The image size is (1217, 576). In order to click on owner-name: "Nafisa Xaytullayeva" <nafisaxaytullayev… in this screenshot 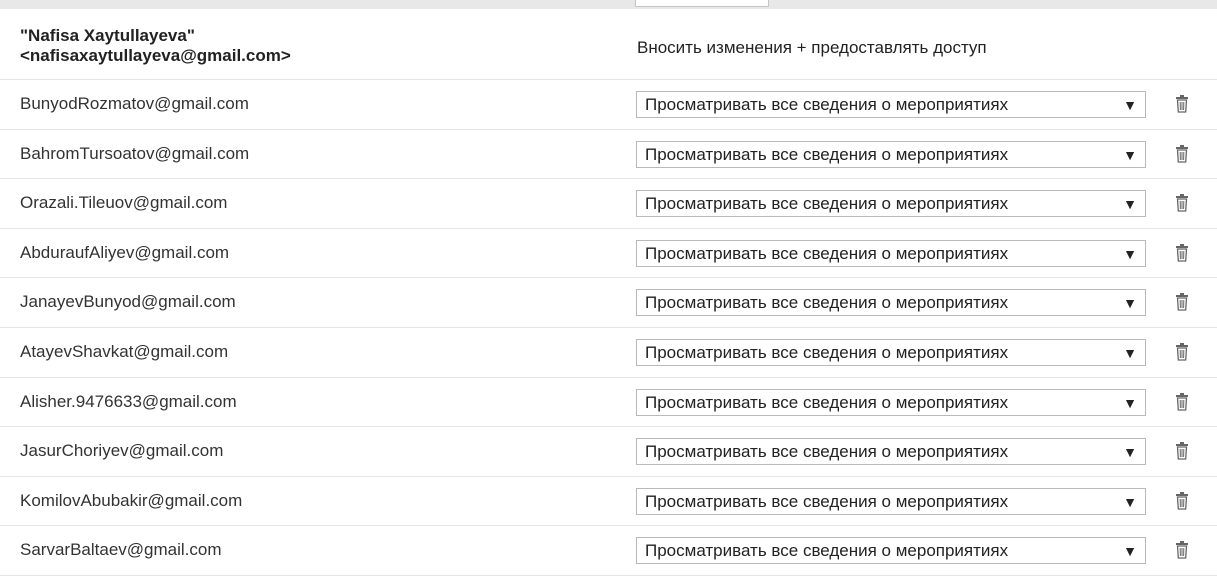, I will do `click(155, 46)`.